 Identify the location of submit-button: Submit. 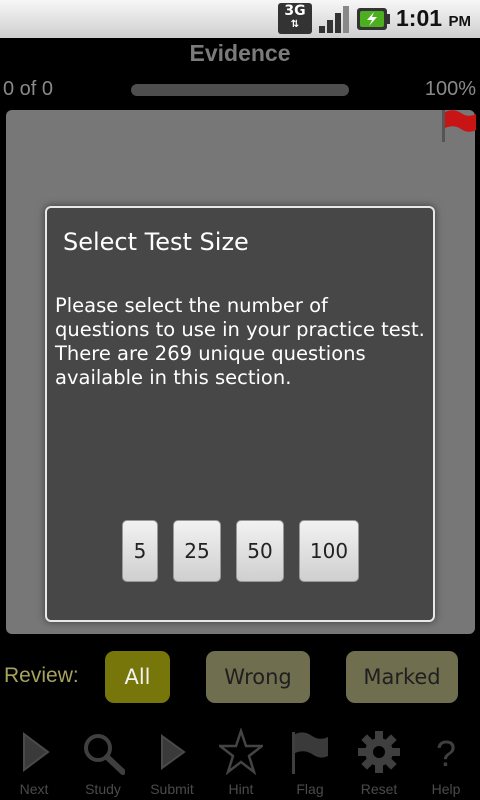
(172, 761).